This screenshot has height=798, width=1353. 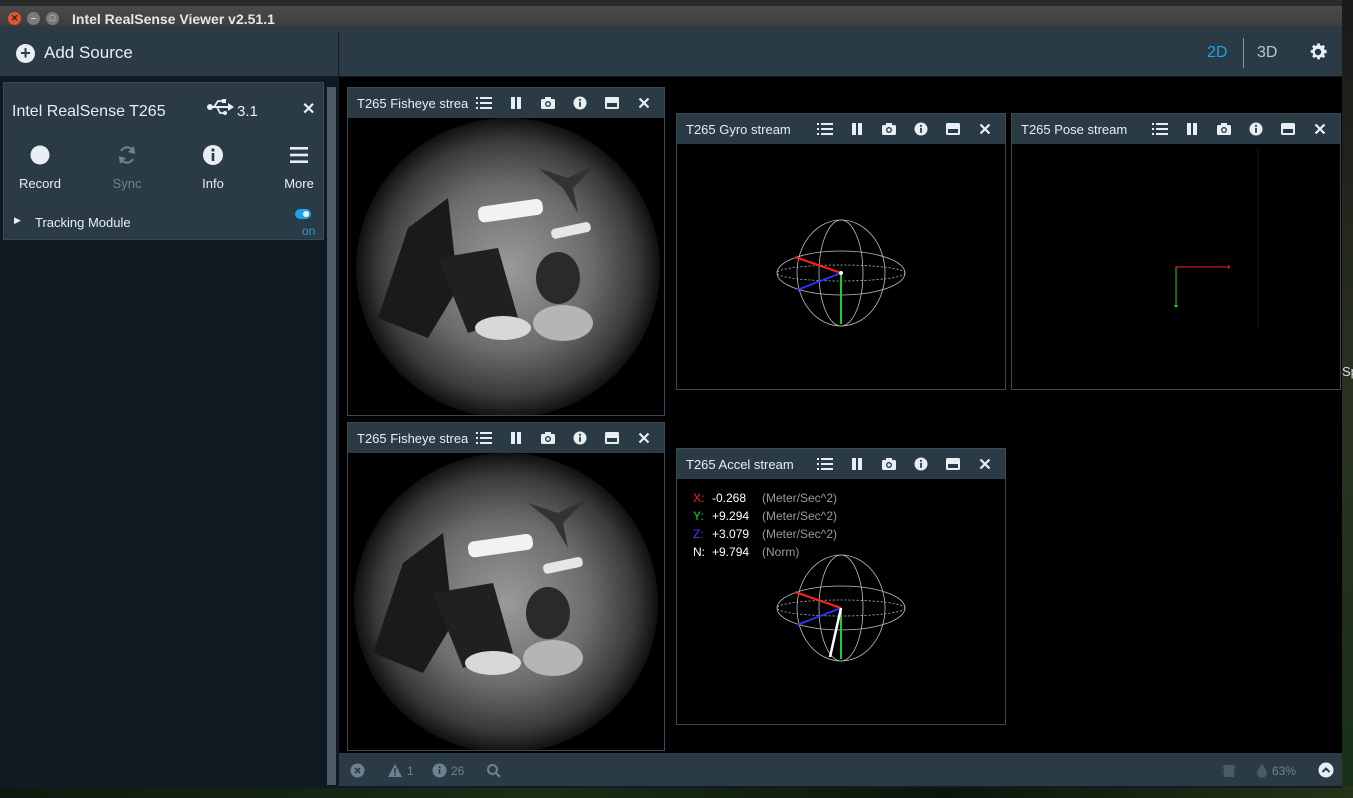 I want to click on stream-title: T265 Gyro stream, so click(x=738, y=129).